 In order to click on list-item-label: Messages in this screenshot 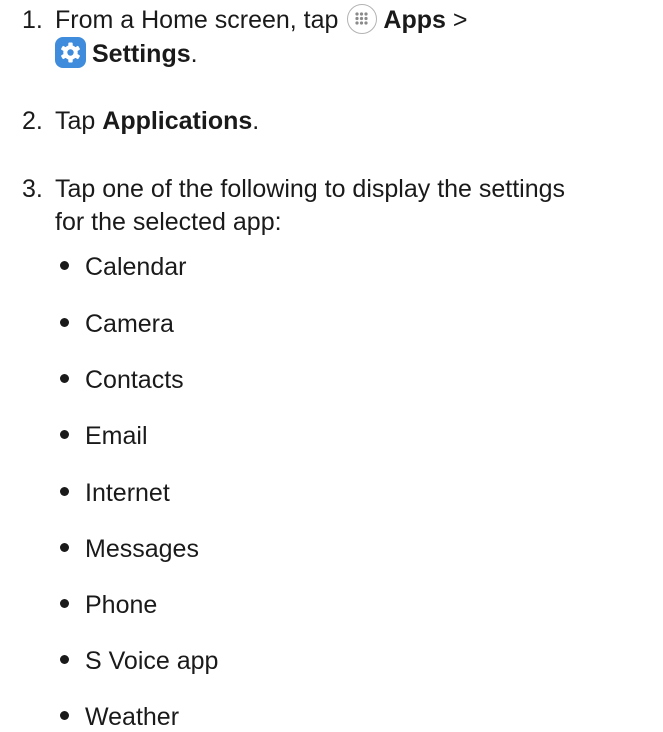, I will do `click(142, 549)`.